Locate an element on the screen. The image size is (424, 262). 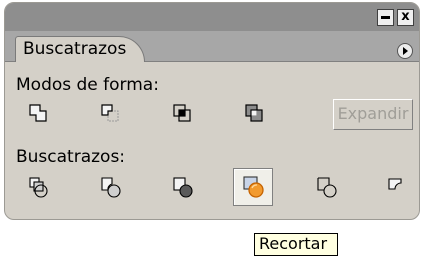
subtract-from-shape-area-button is located at coordinates (110, 115).